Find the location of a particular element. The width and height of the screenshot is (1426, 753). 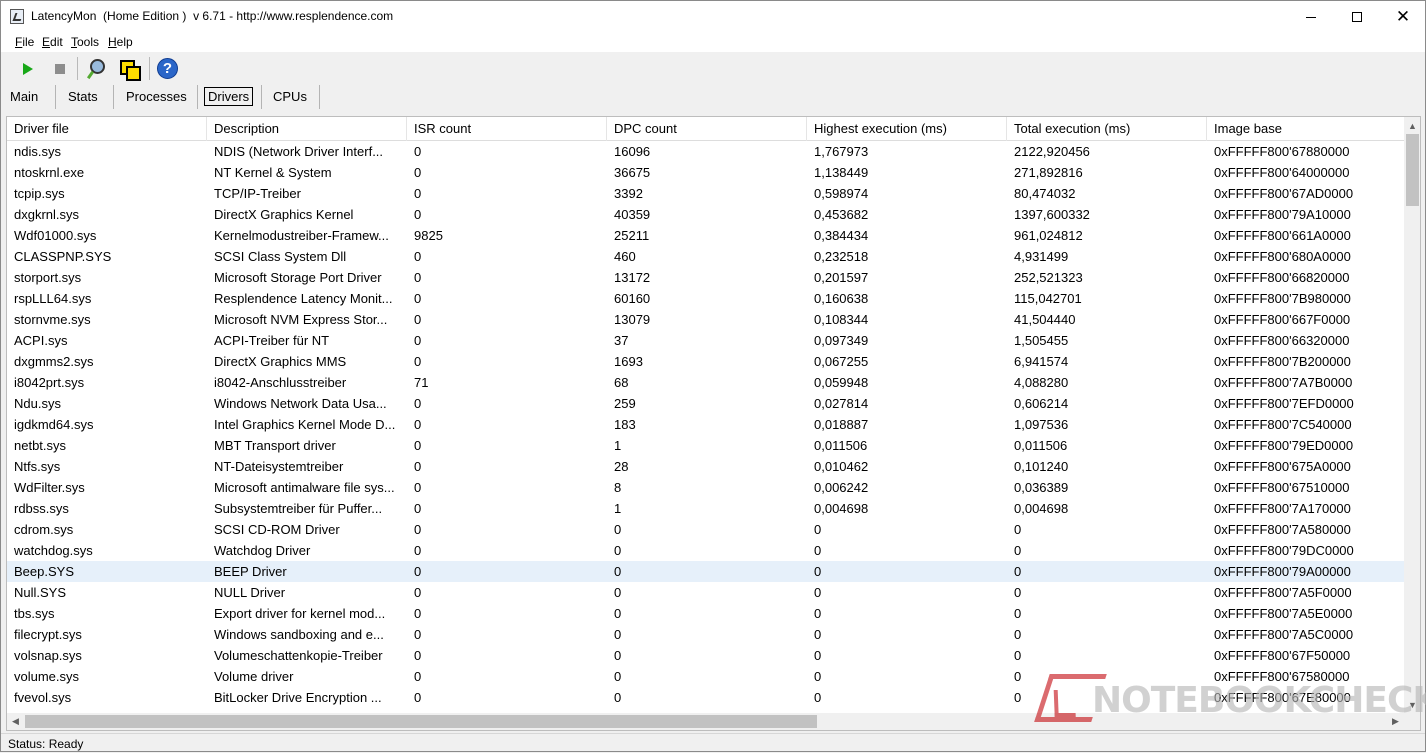

cell-dpc-count: 1693 is located at coordinates (628, 361).